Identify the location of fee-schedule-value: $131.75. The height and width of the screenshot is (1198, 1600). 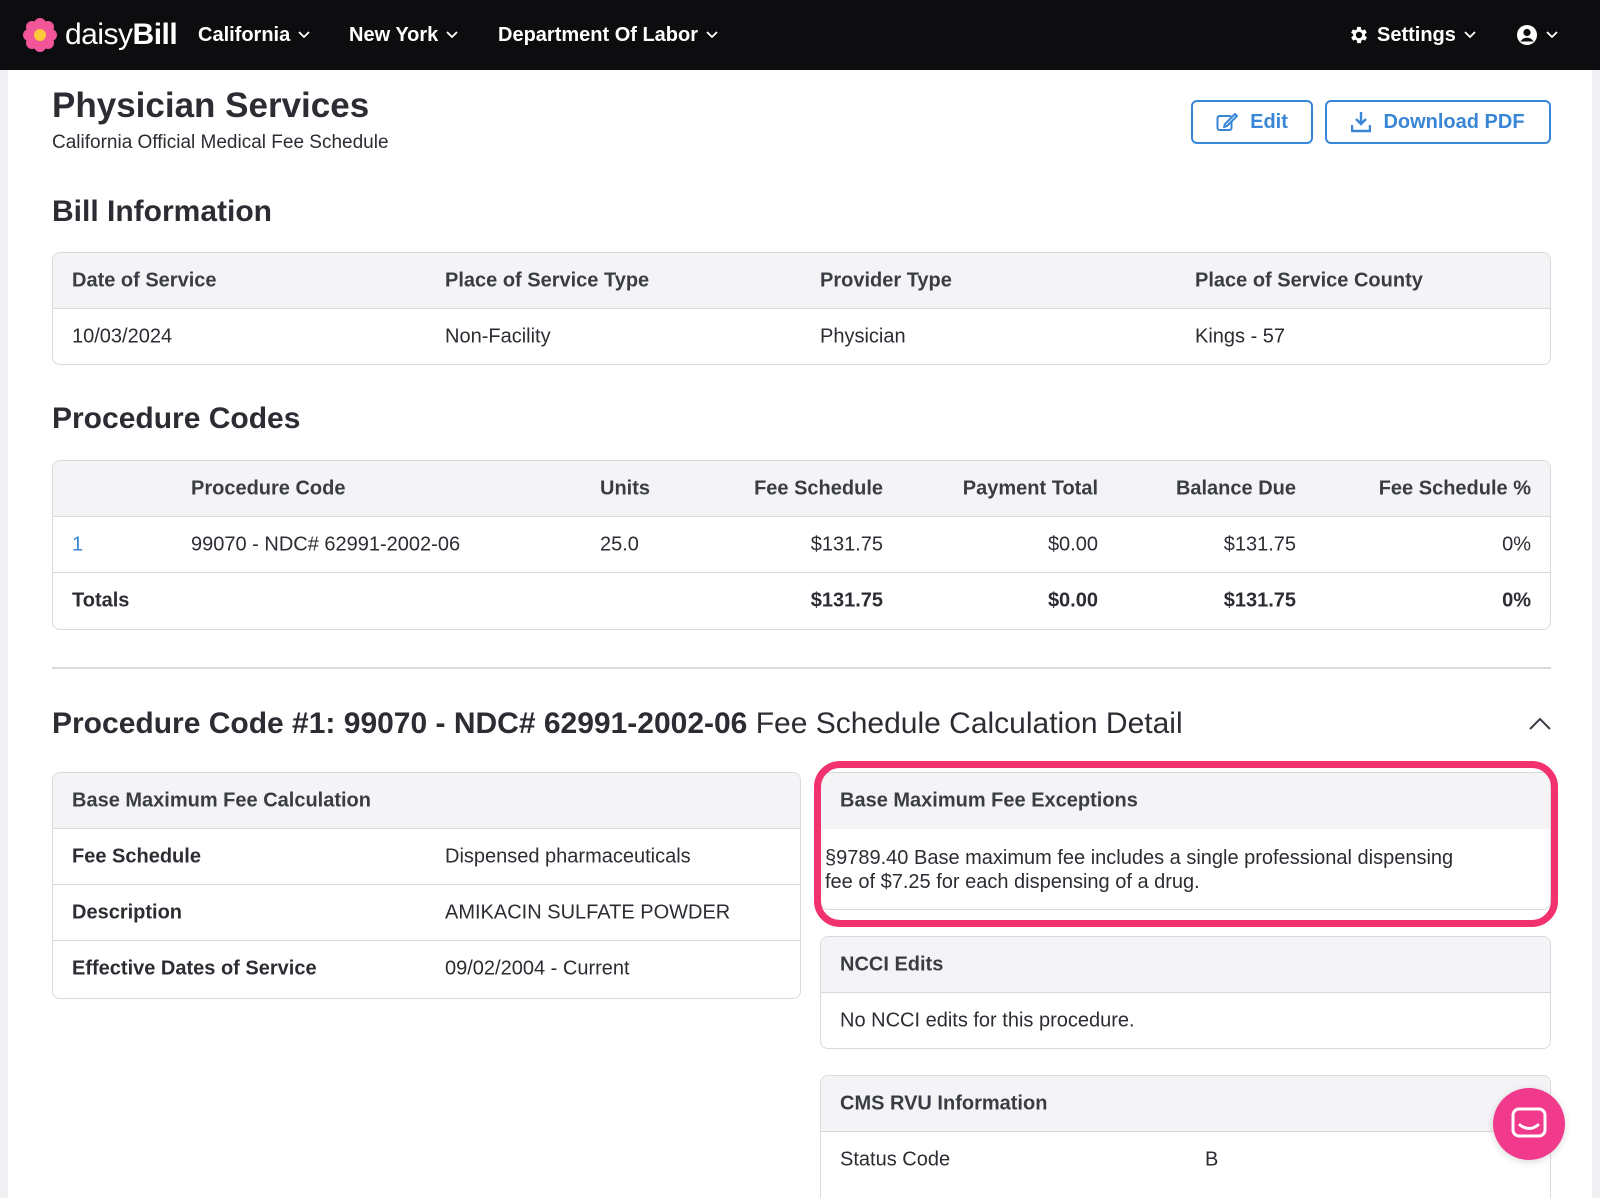
(846, 544).